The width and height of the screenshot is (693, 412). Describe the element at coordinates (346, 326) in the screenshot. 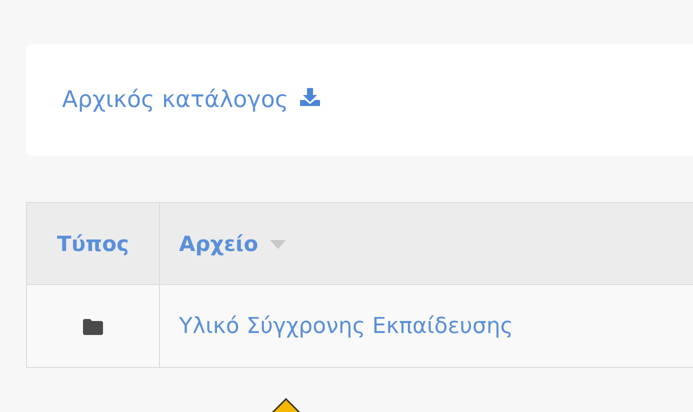

I see `folder-link: Υλικό Σύγχρονης Εκπαίδευσης` at that location.